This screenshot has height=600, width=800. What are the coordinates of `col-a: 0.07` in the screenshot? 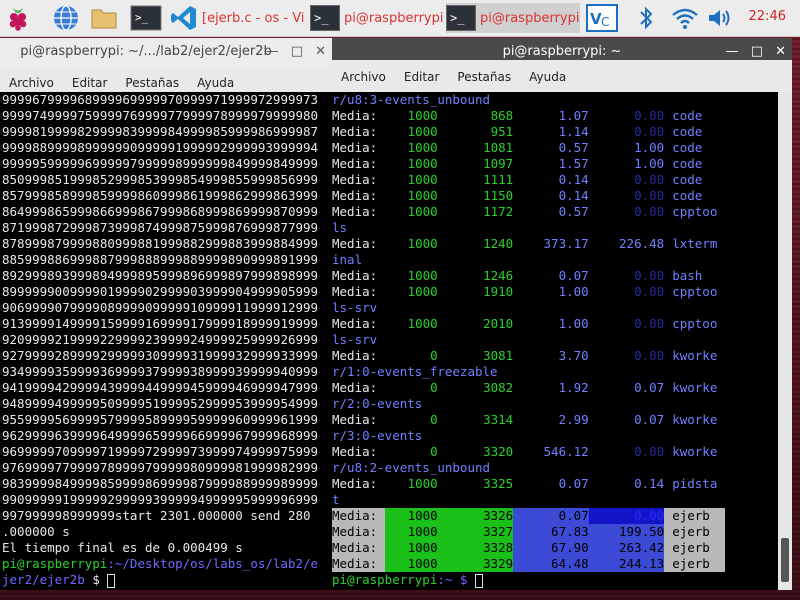 It's located at (551, 516).